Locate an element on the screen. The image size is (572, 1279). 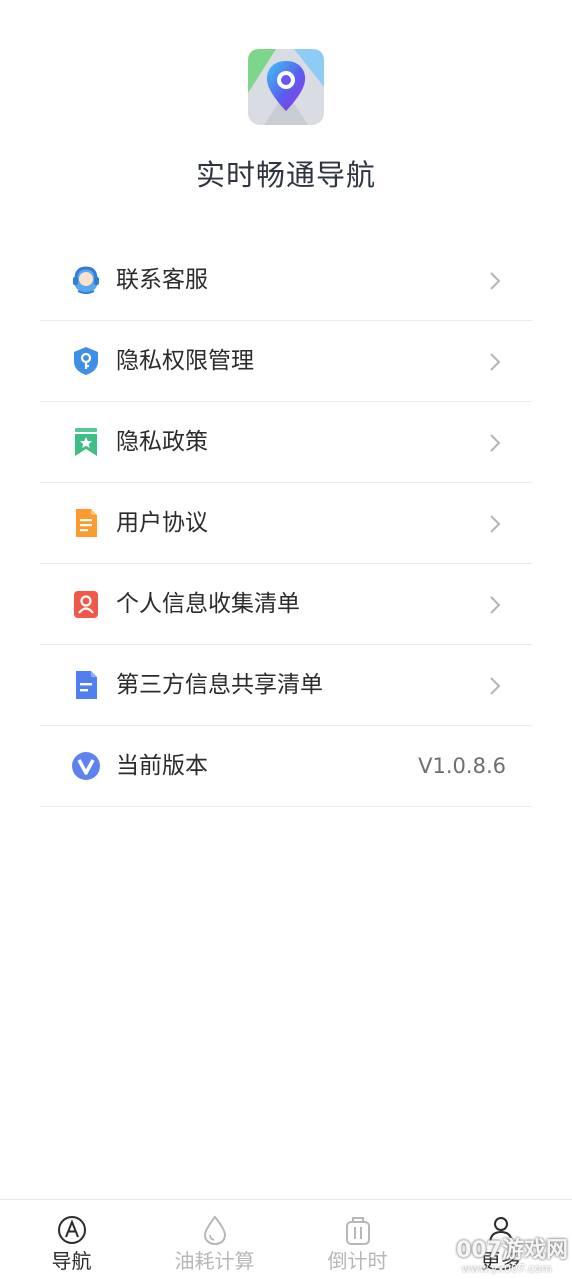
navigation-icon is located at coordinates (72, 1230).